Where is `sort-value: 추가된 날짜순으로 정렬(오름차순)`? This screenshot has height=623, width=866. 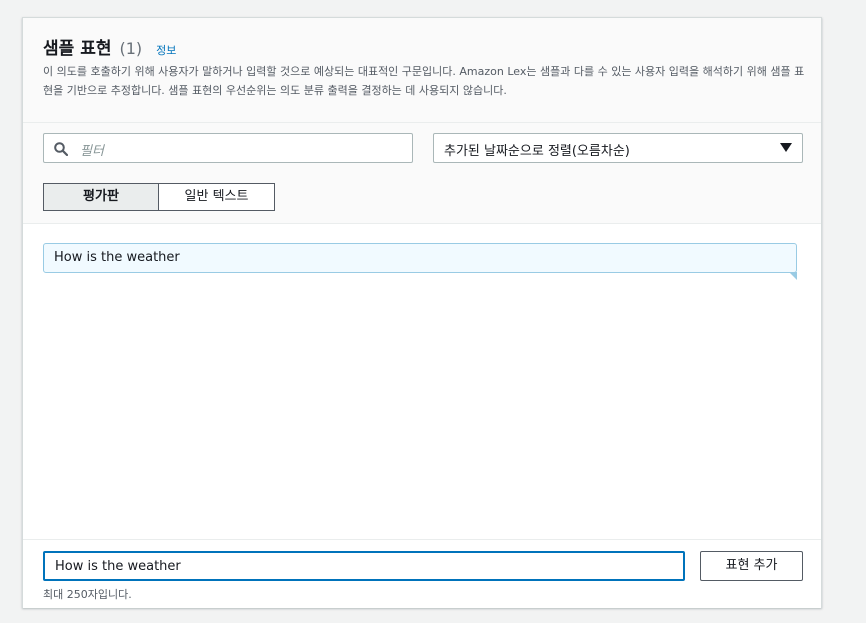 sort-value: 추가된 날짜순으로 정렬(오름차순) is located at coordinates (537, 151).